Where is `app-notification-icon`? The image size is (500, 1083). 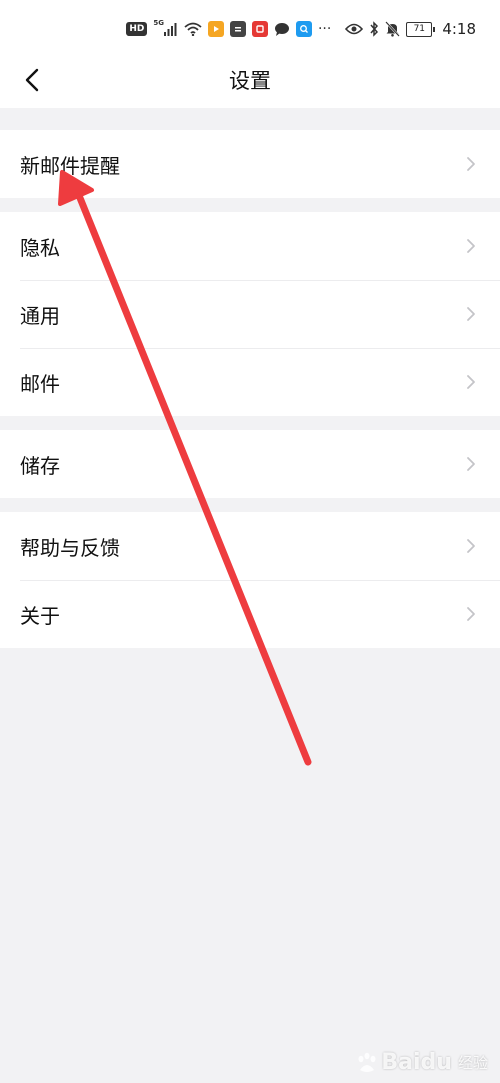 app-notification-icon is located at coordinates (237, 29).